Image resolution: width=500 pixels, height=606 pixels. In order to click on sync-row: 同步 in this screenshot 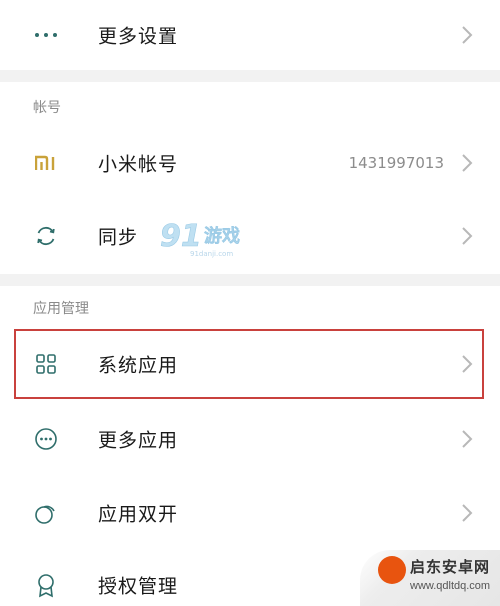, I will do `click(250, 236)`.